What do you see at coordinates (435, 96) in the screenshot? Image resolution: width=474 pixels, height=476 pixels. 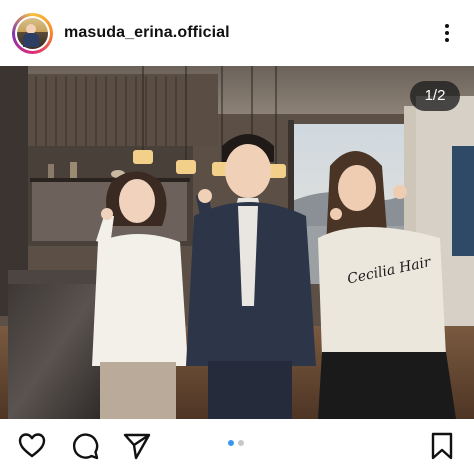 I see `image-counter: 1/2` at bounding box center [435, 96].